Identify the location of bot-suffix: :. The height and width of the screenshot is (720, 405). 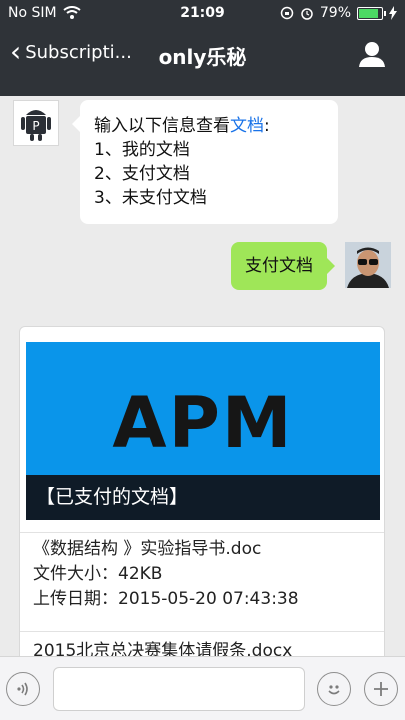
(267, 126).